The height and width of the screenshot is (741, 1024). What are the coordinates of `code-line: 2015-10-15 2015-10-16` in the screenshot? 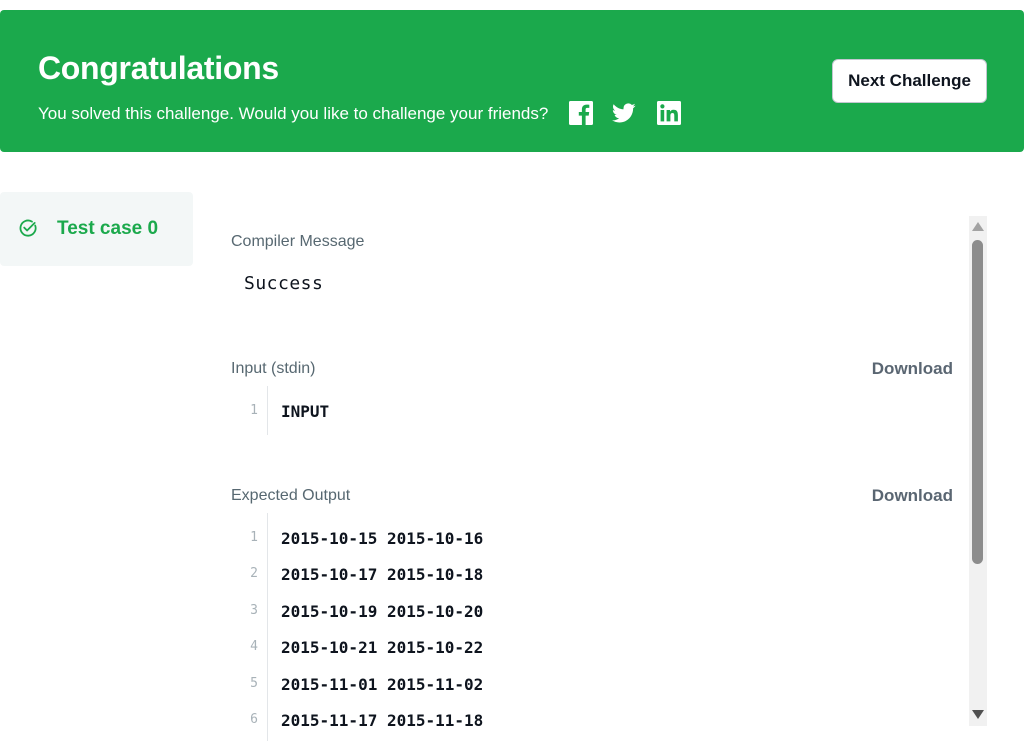 It's located at (382, 538).